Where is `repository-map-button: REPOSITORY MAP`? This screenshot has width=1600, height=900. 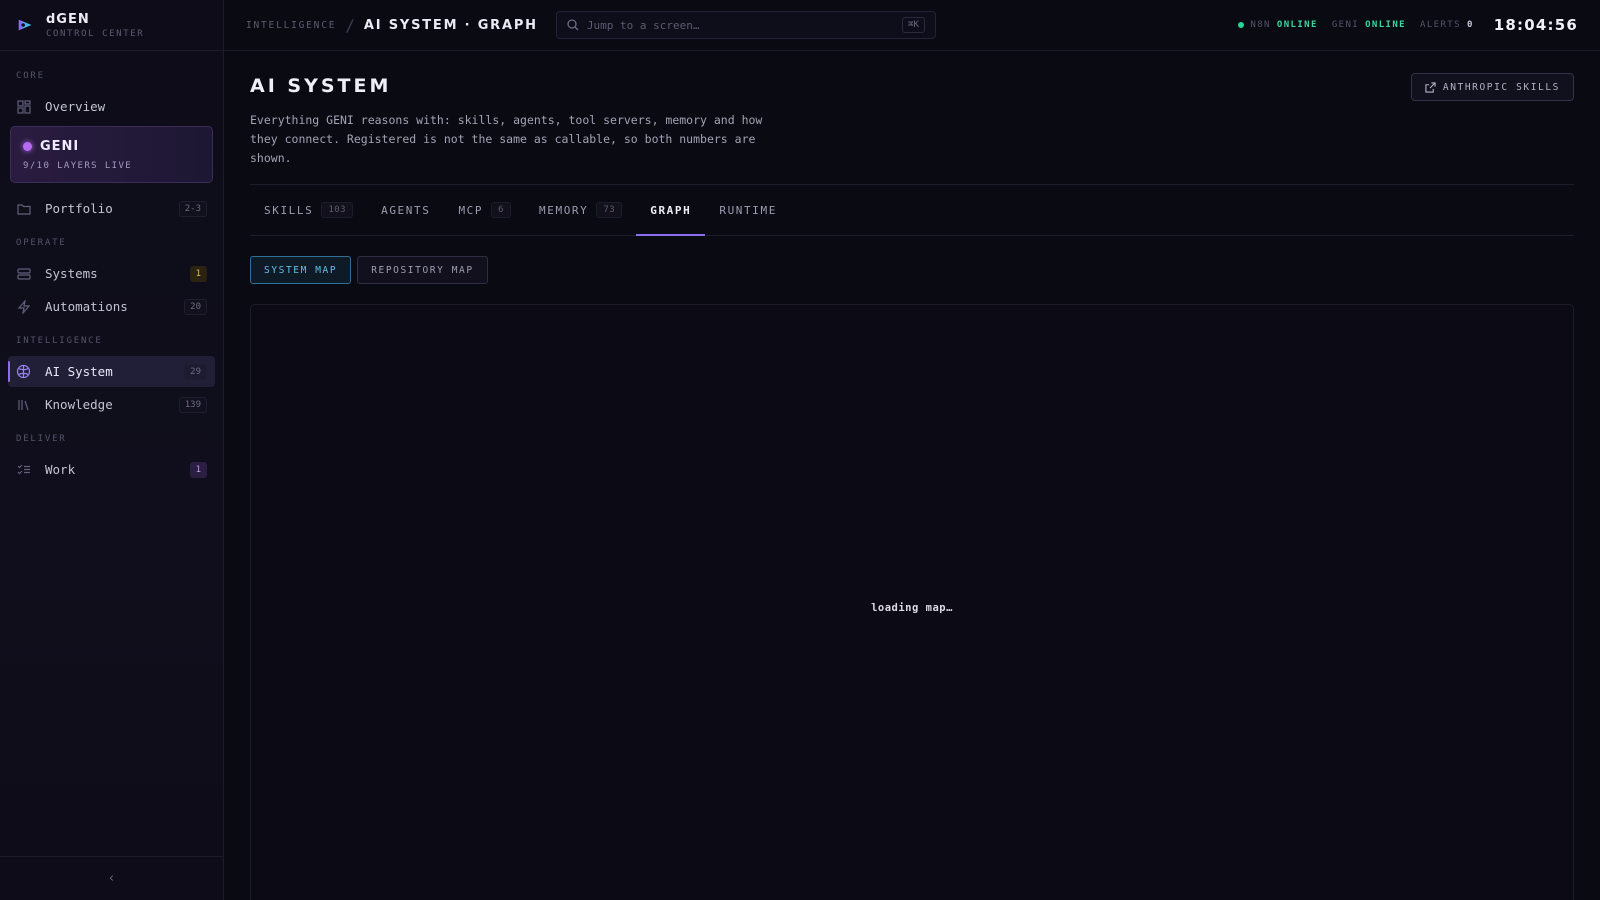 repository-map-button: REPOSITORY MAP is located at coordinates (422, 270).